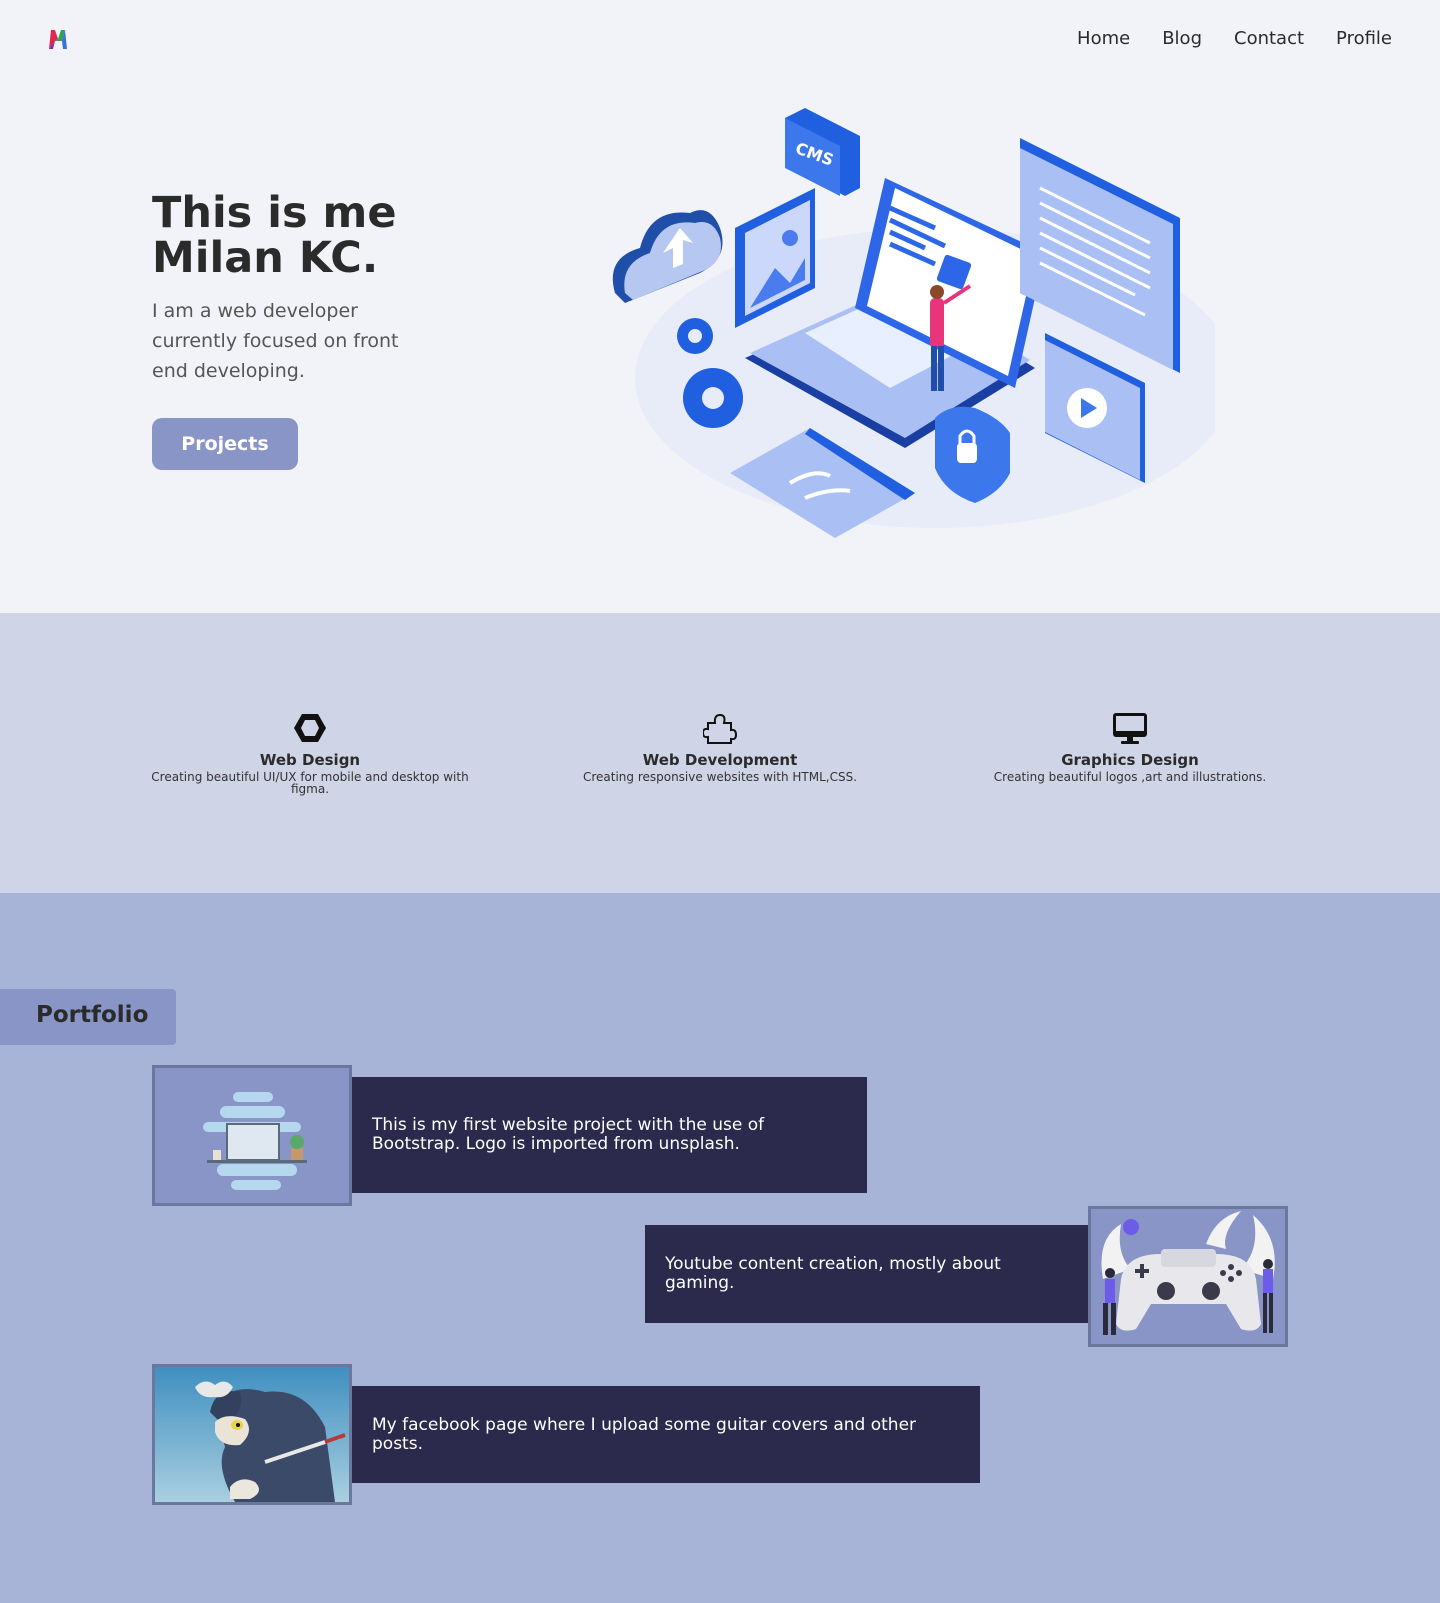 The image size is (1440, 1603). I want to click on portfolio-thumb-desk-computer, so click(252, 1135).